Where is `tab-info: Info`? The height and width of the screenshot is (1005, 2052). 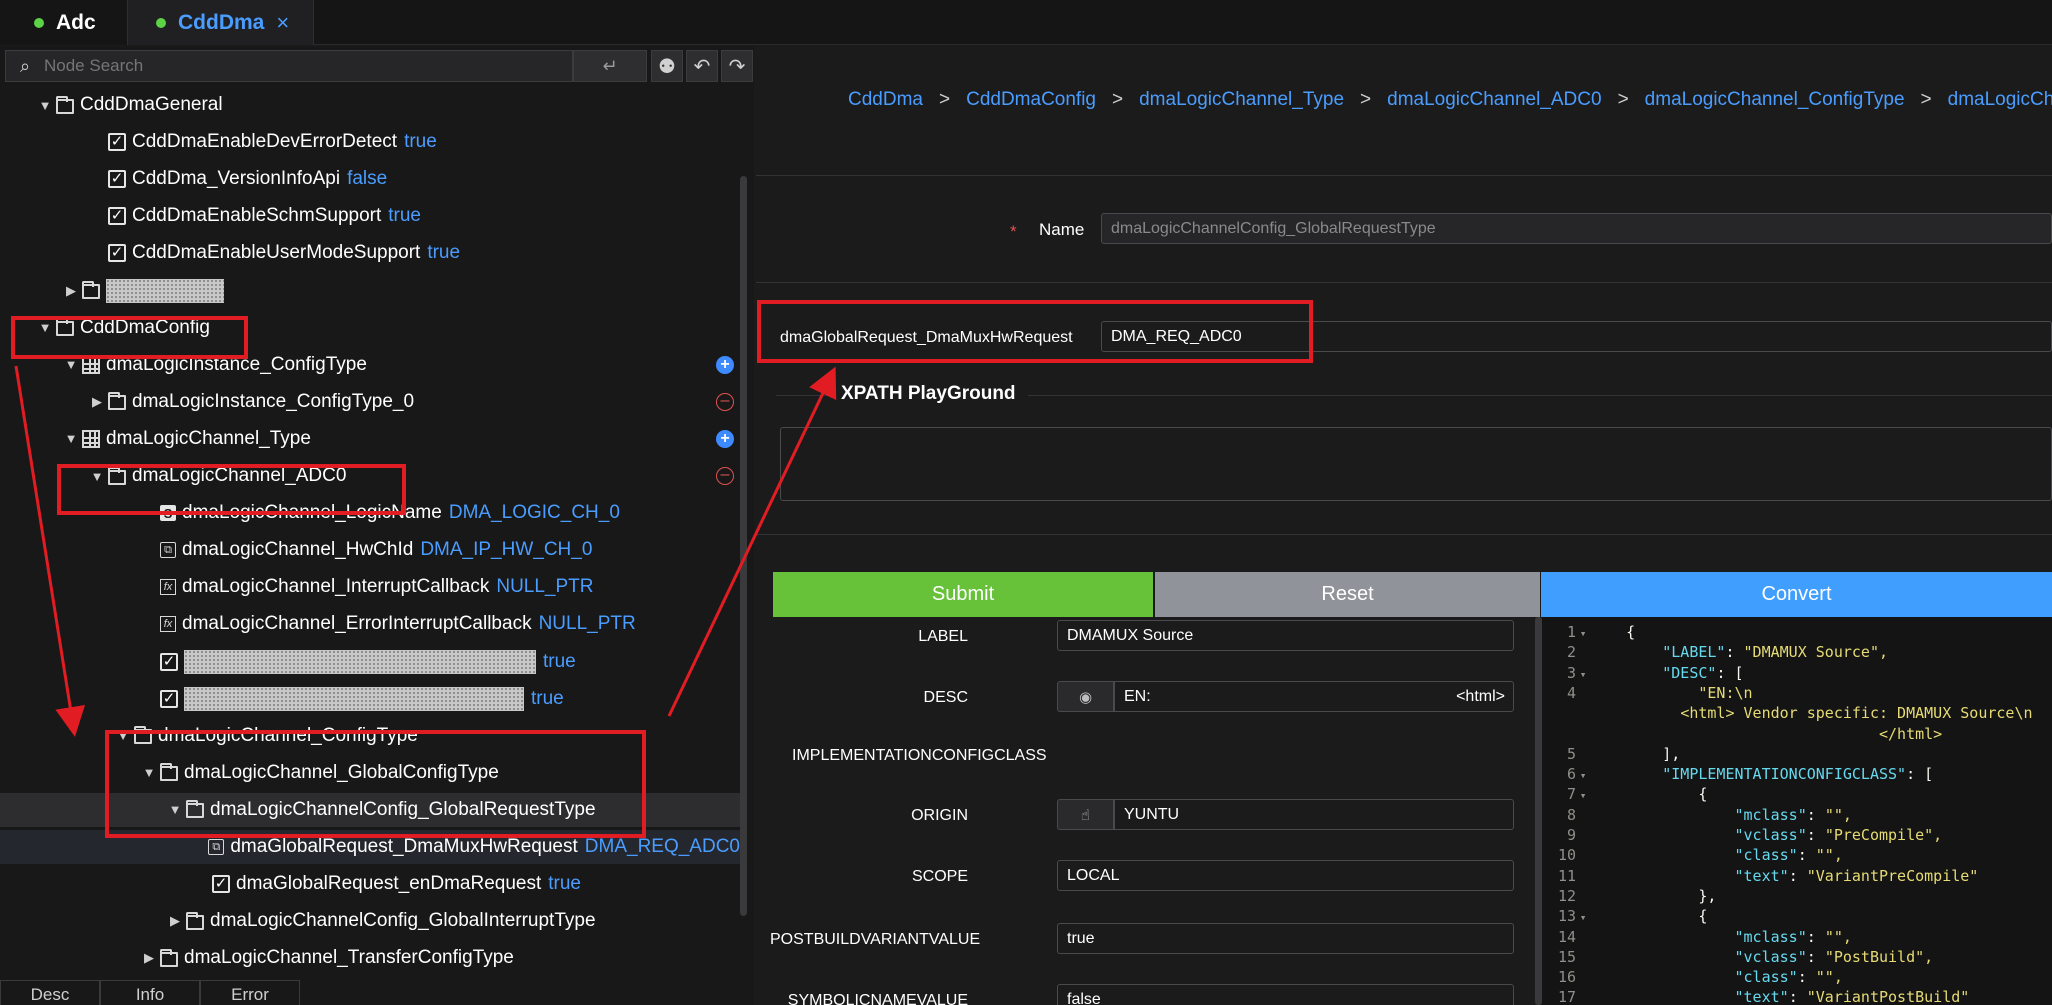
tab-info: Info is located at coordinates (150, 992).